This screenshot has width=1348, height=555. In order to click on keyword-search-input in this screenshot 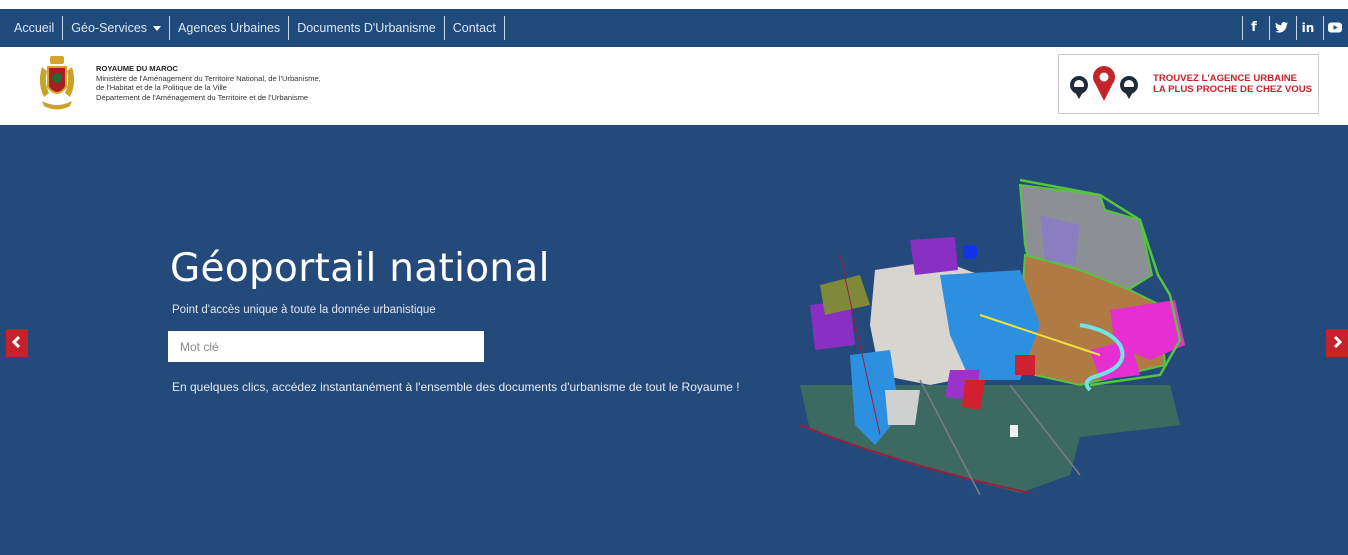, I will do `click(326, 346)`.